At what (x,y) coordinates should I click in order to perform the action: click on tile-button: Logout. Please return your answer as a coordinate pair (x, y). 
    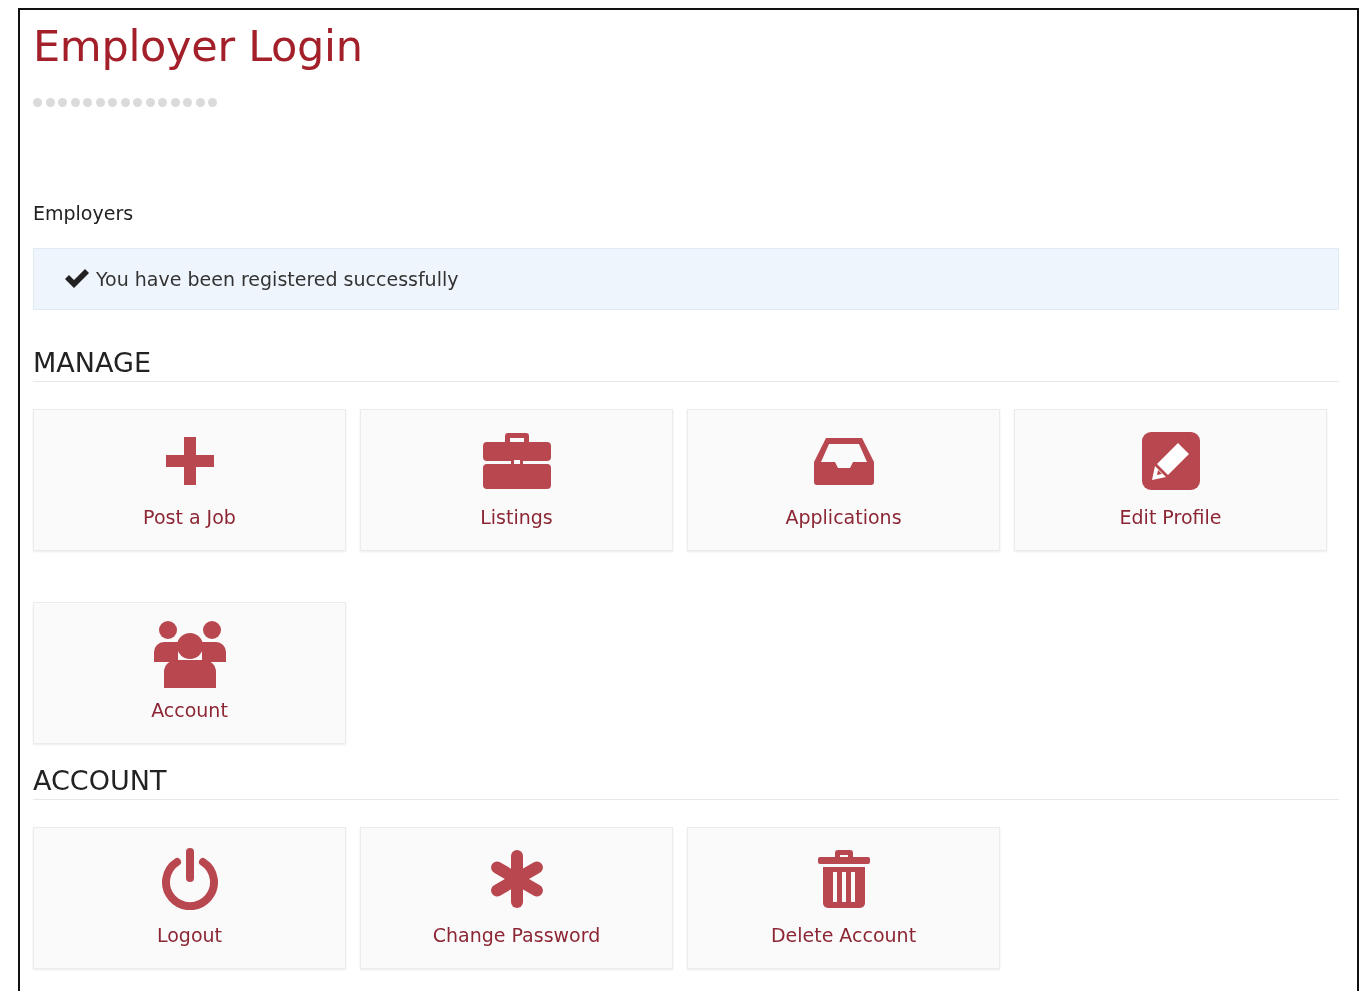
    Looking at the image, I should click on (189, 898).